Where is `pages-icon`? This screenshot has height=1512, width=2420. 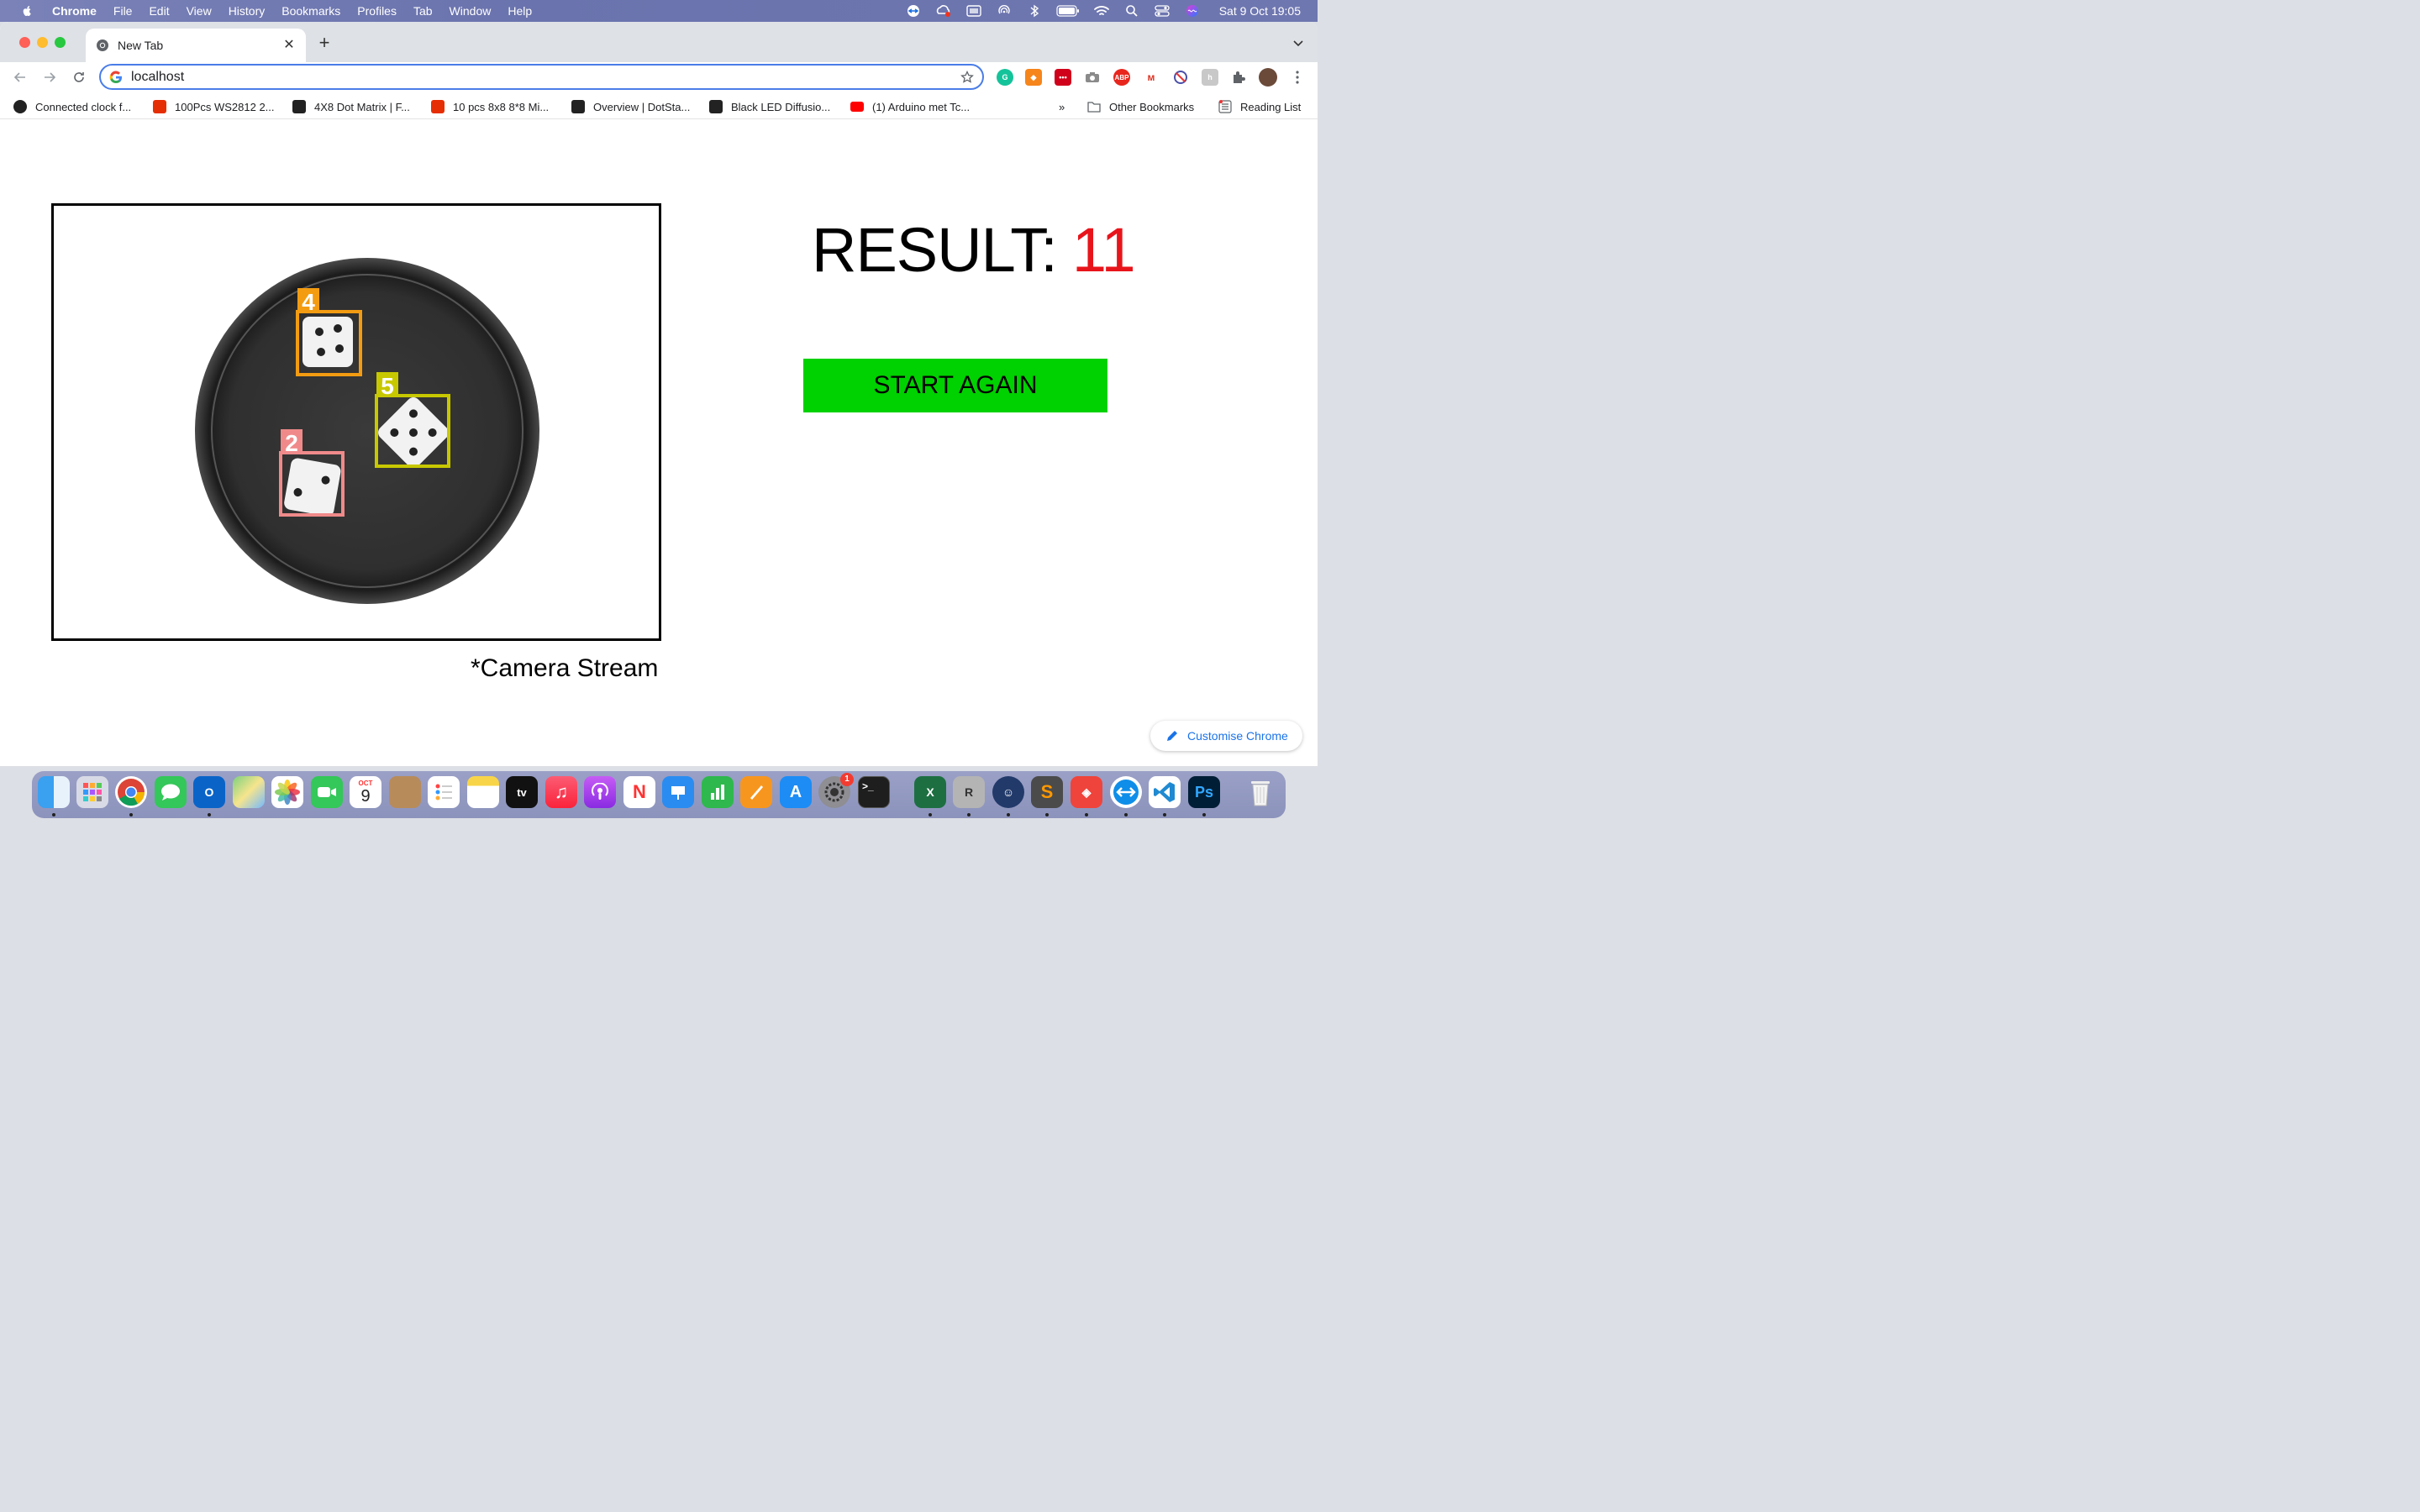 pages-icon is located at coordinates (756, 792).